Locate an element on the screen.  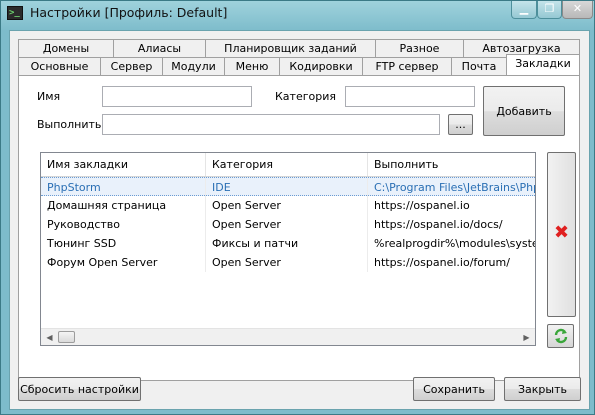
tab-aliases: Алиасы is located at coordinates (159, 48).